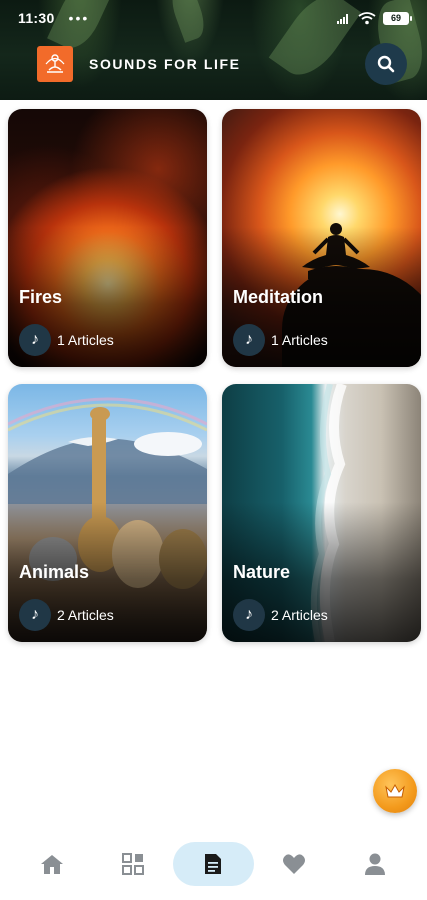 This screenshot has height=900, width=427. I want to click on nav-articles, so click(213, 864).